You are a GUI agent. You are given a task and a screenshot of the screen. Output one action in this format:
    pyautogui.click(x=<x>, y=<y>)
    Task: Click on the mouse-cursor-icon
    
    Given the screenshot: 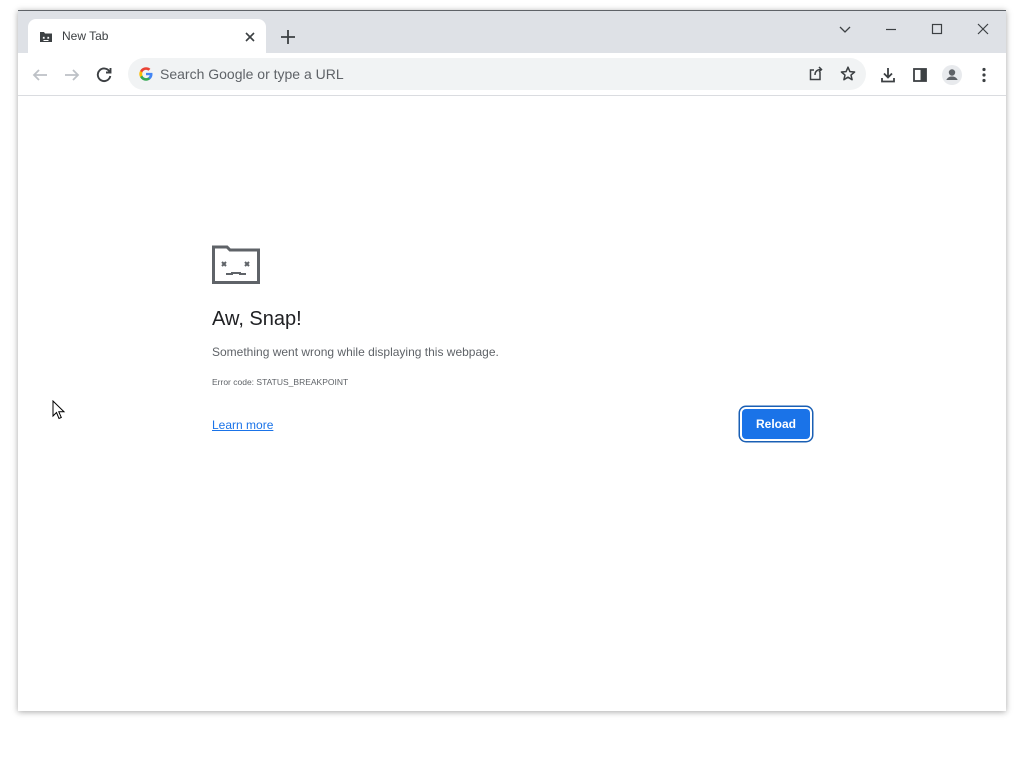 What is the action you would take?
    pyautogui.click(x=59, y=410)
    